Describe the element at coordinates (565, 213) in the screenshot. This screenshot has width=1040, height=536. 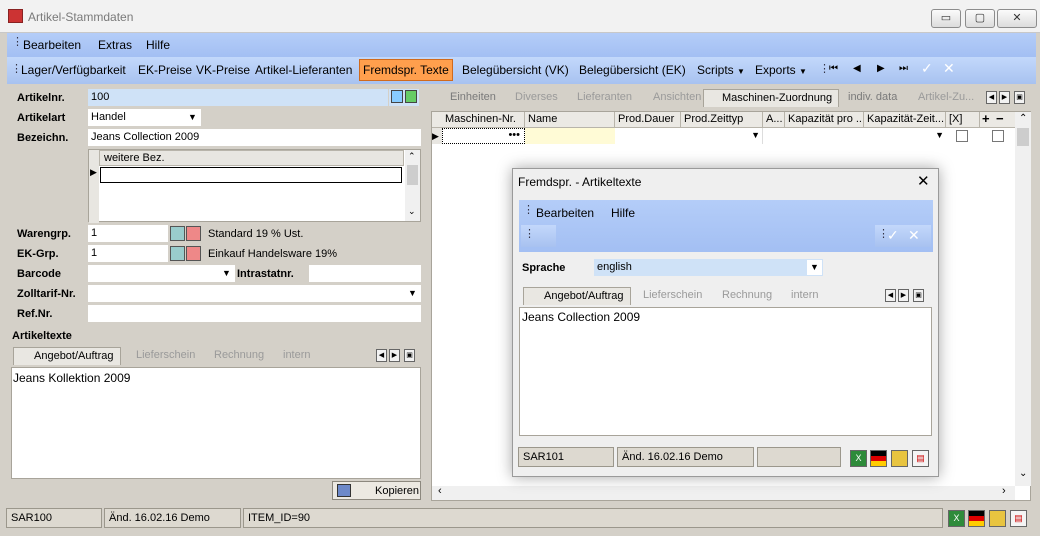
I see `dialog-menu-bearbeiten: Bearbeiten` at that location.